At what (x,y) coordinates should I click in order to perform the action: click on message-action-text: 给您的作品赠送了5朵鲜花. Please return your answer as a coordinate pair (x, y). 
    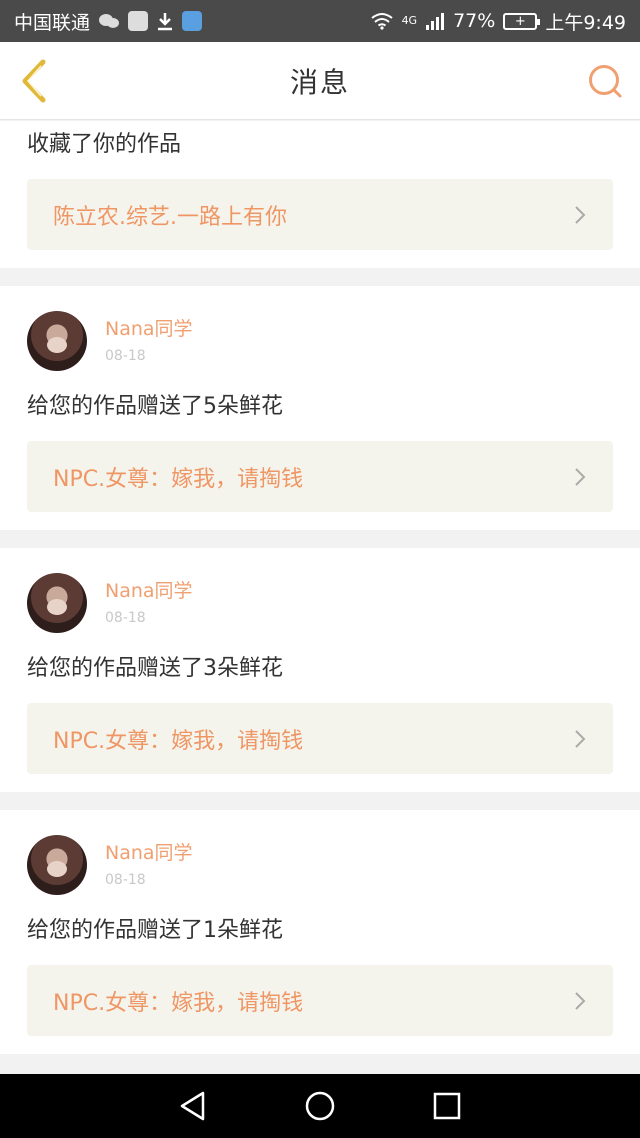
    Looking at the image, I should click on (155, 406).